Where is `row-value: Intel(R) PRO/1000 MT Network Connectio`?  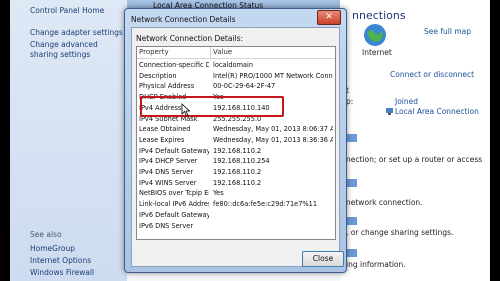 row-value: Intel(R) PRO/1000 MT Network Connectio is located at coordinates (273, 75).